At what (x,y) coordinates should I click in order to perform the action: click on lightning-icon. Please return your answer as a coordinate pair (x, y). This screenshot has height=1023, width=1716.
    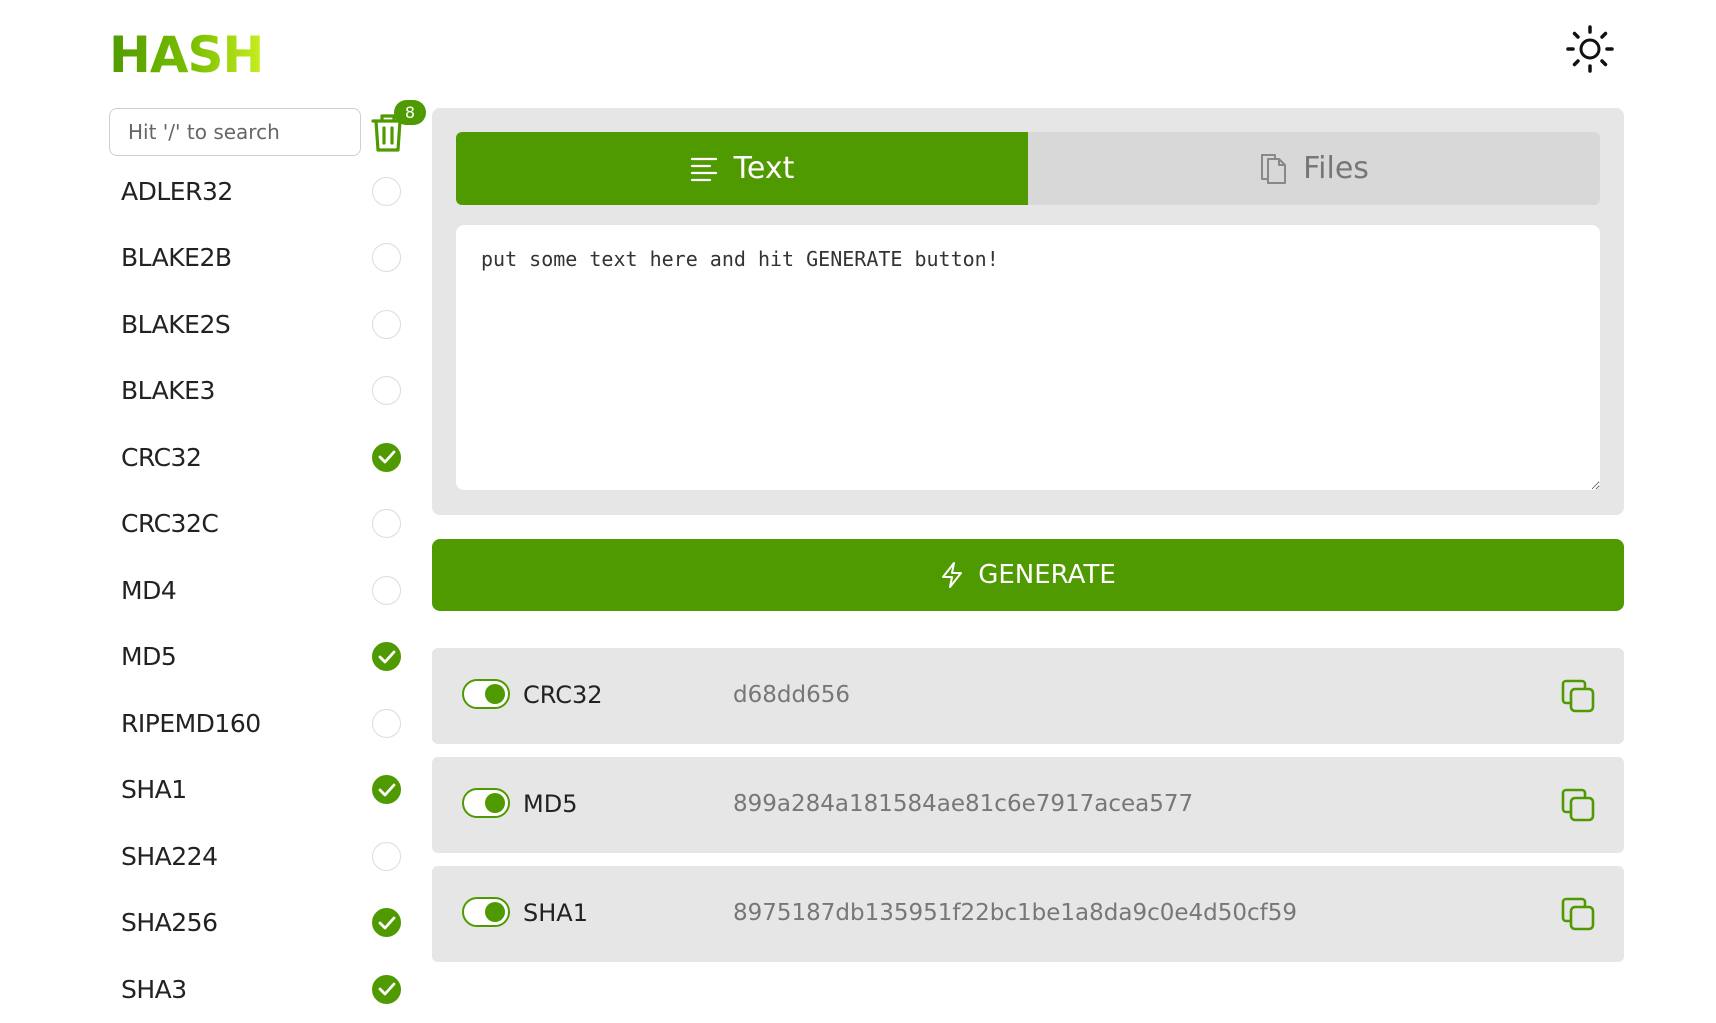
    Looking at the image, I should click on (952, 575).